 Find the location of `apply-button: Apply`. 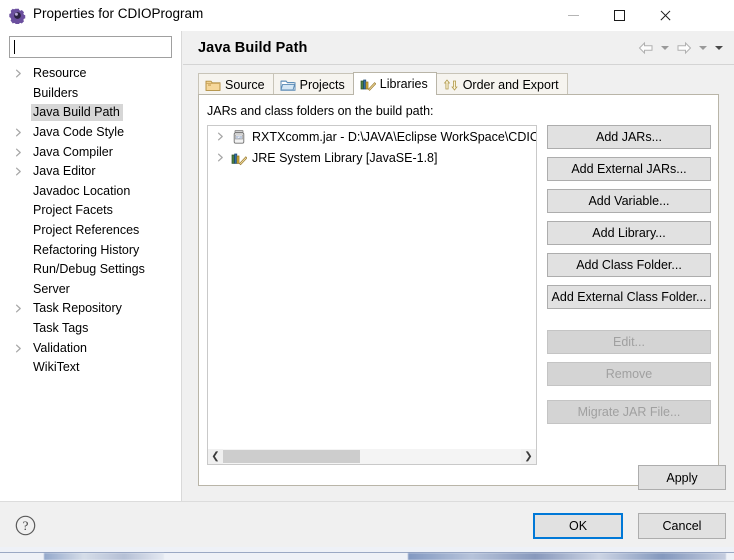

apply-button: Apply is located at coordinates (682, 477).